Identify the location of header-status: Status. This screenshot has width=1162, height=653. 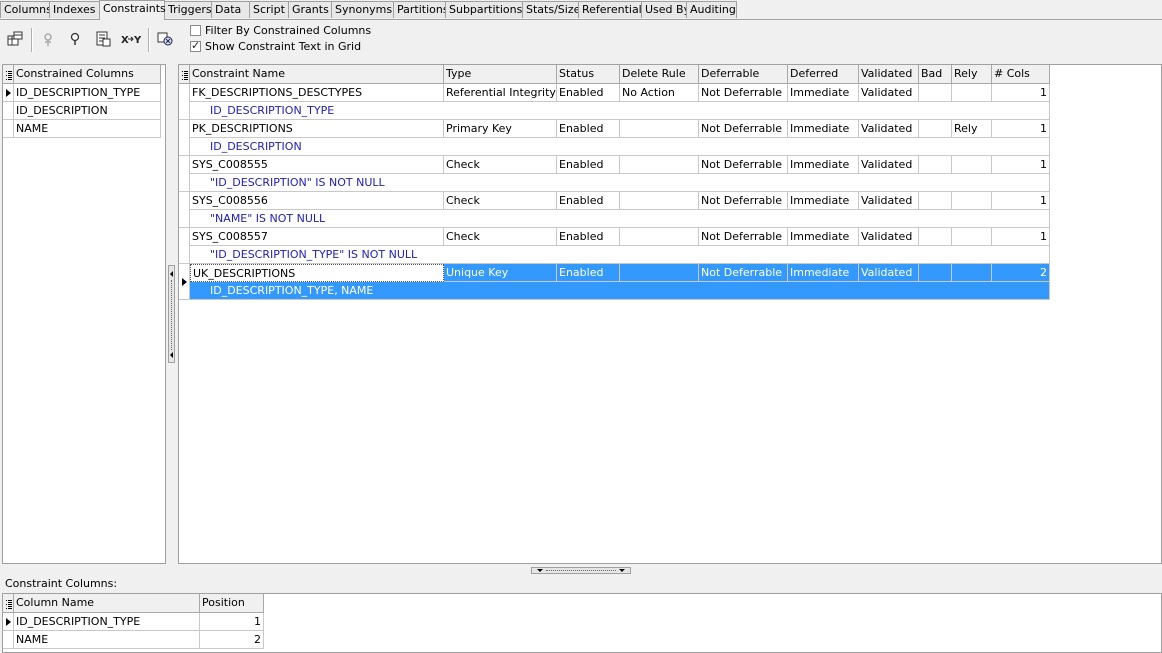
(588, 74).